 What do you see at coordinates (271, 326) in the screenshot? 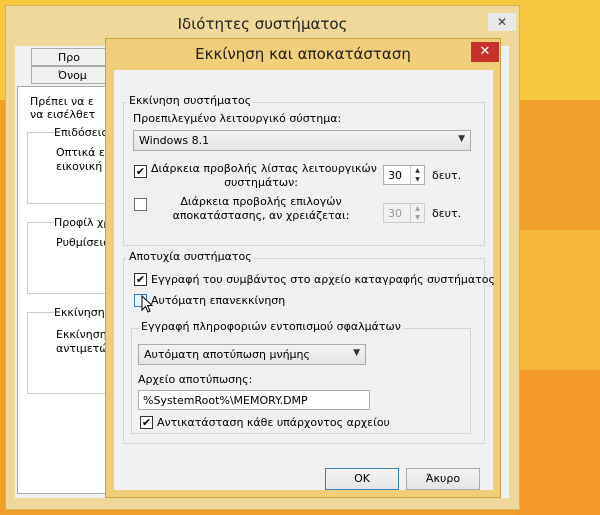
I see `debug-info-legend: Εγγραφή πληροφοριών εντοπισμού σφαλμάτων` at bounding box center [271, 326].